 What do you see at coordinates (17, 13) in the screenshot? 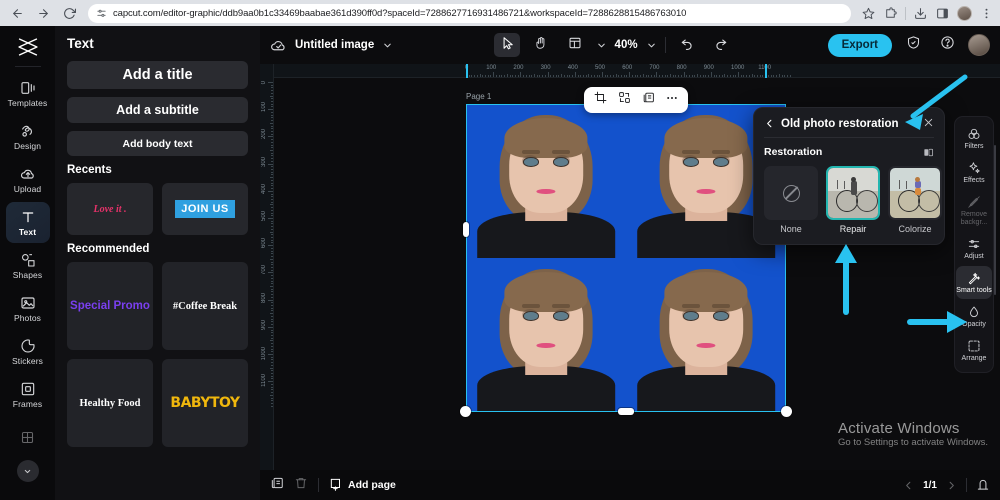
I see `back-button` at bounding box center [17, 13].